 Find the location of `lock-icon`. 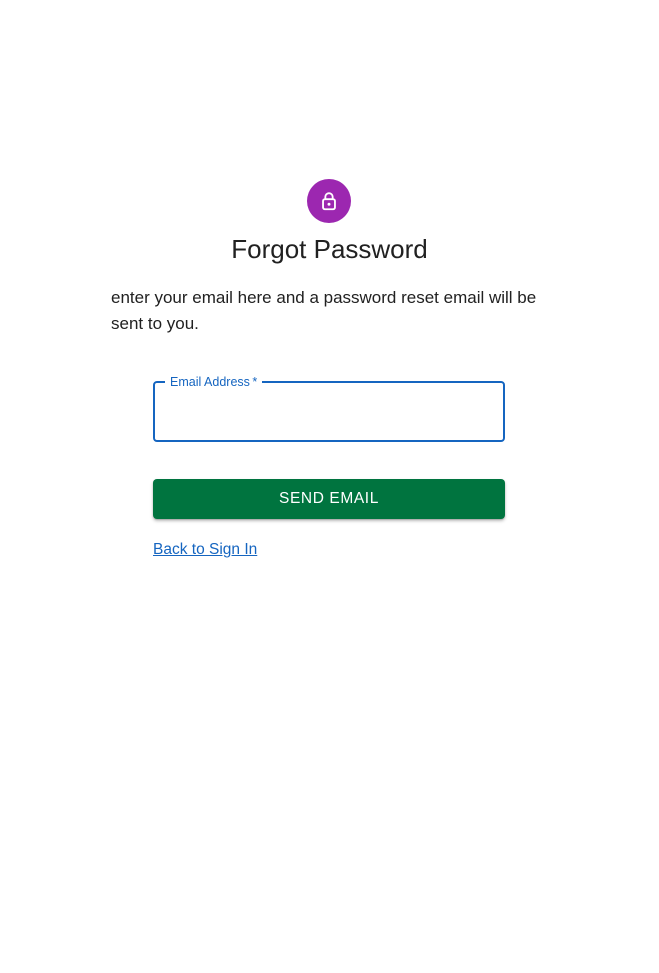

lock-icon is located at coordinates (329, 201).